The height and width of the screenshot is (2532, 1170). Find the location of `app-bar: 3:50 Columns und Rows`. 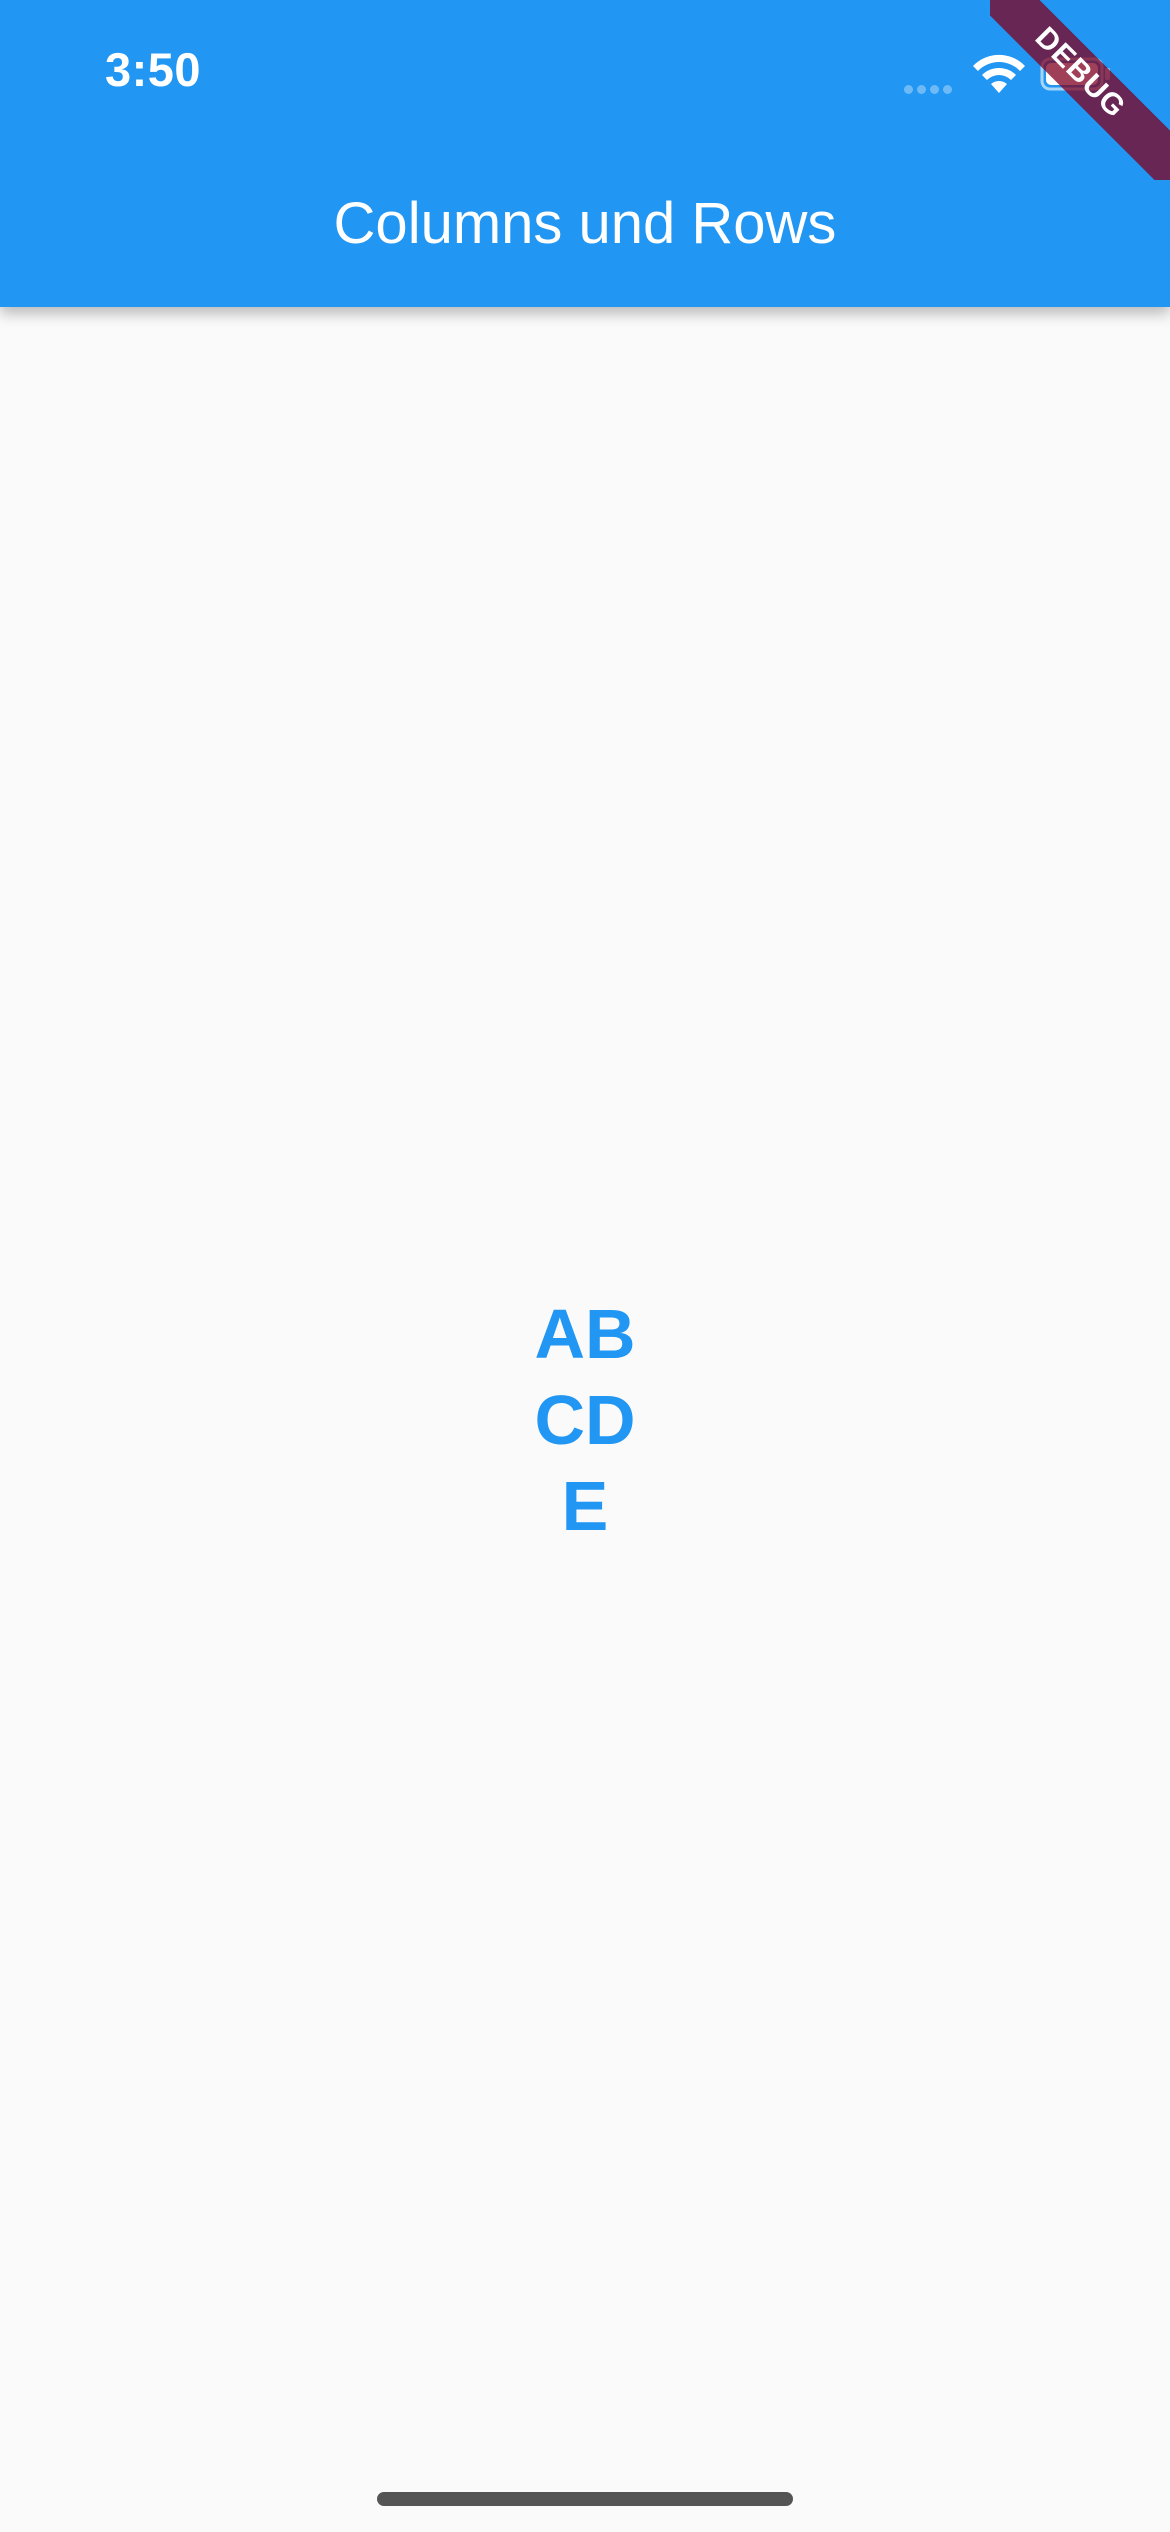

app-bar: 3:50 Columns und Rows is located at coordinates (585, 153).